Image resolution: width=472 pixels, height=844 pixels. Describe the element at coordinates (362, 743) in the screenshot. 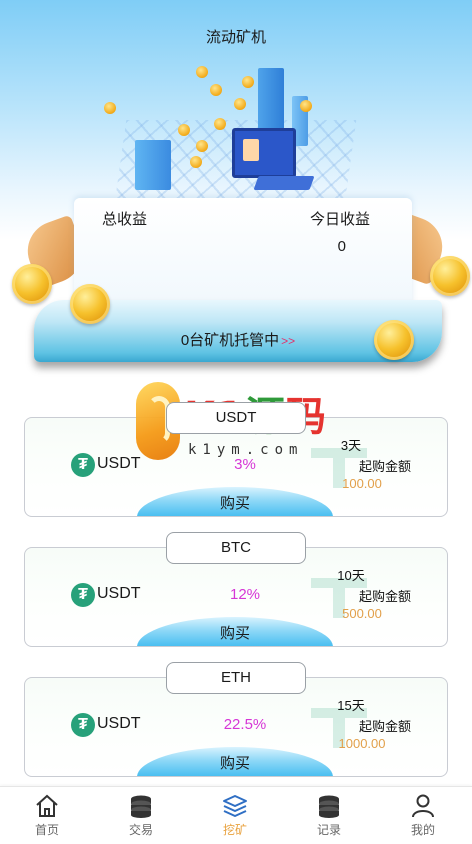

I see `min-amount-value: 1000.00` at that location.